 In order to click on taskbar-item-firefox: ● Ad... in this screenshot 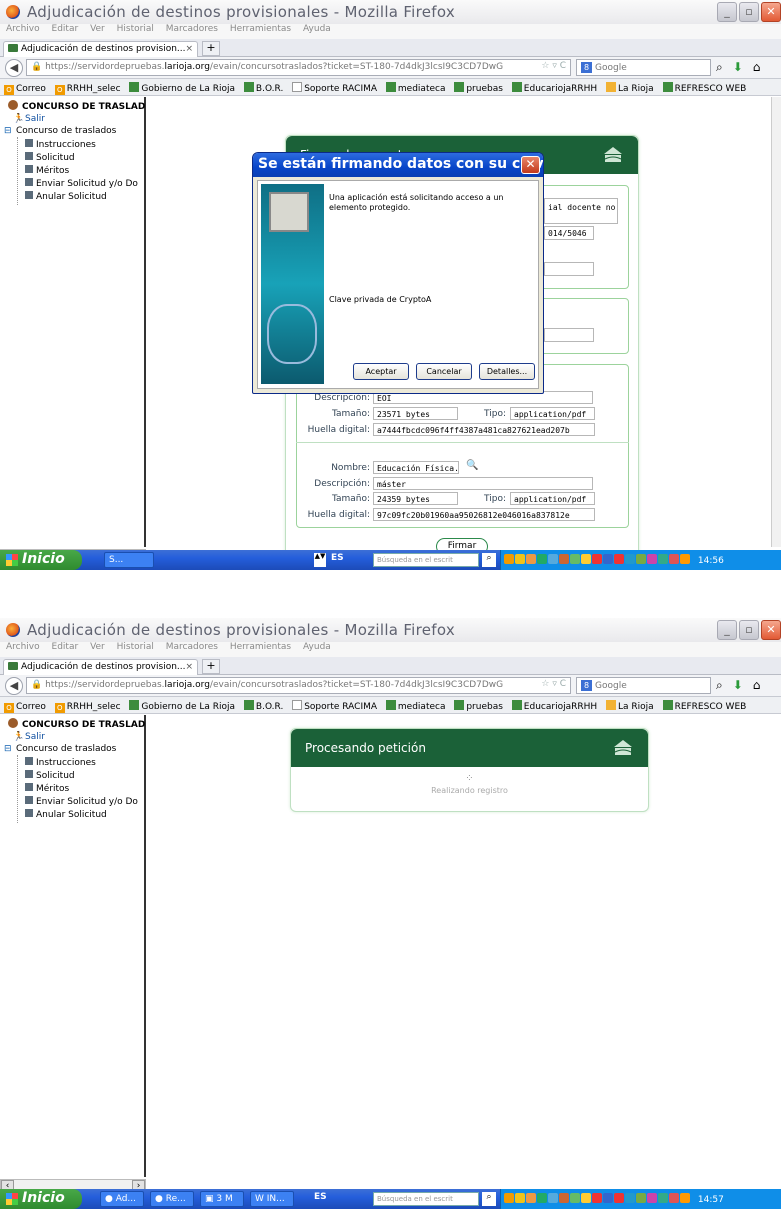, I will do `click(122, 1199)`.